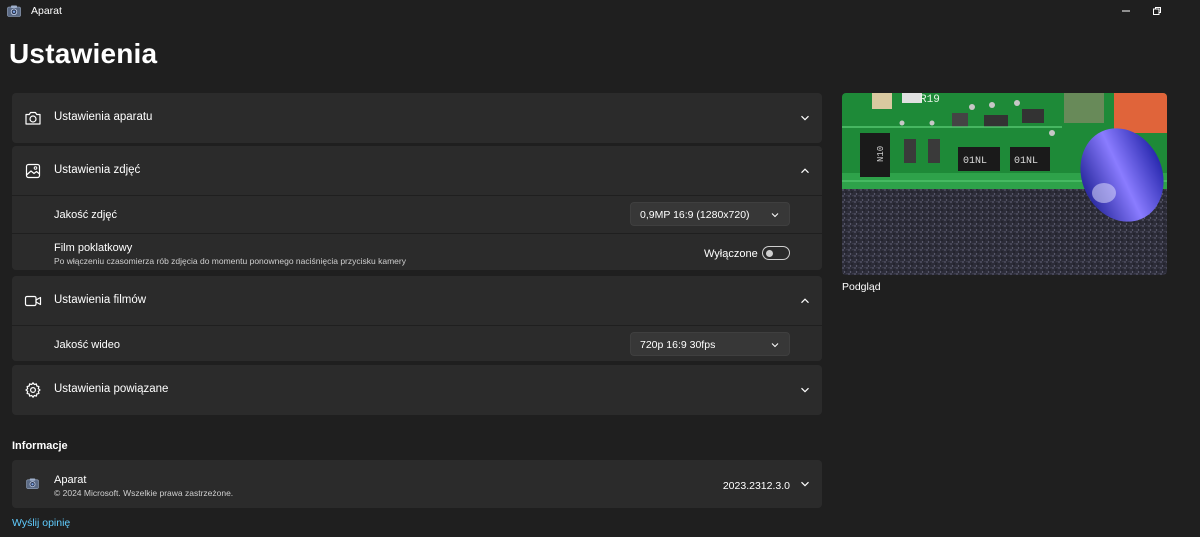 The height and width of the screenshot is (537, 1200). I want to click on gear-icon, so click(33, 390).